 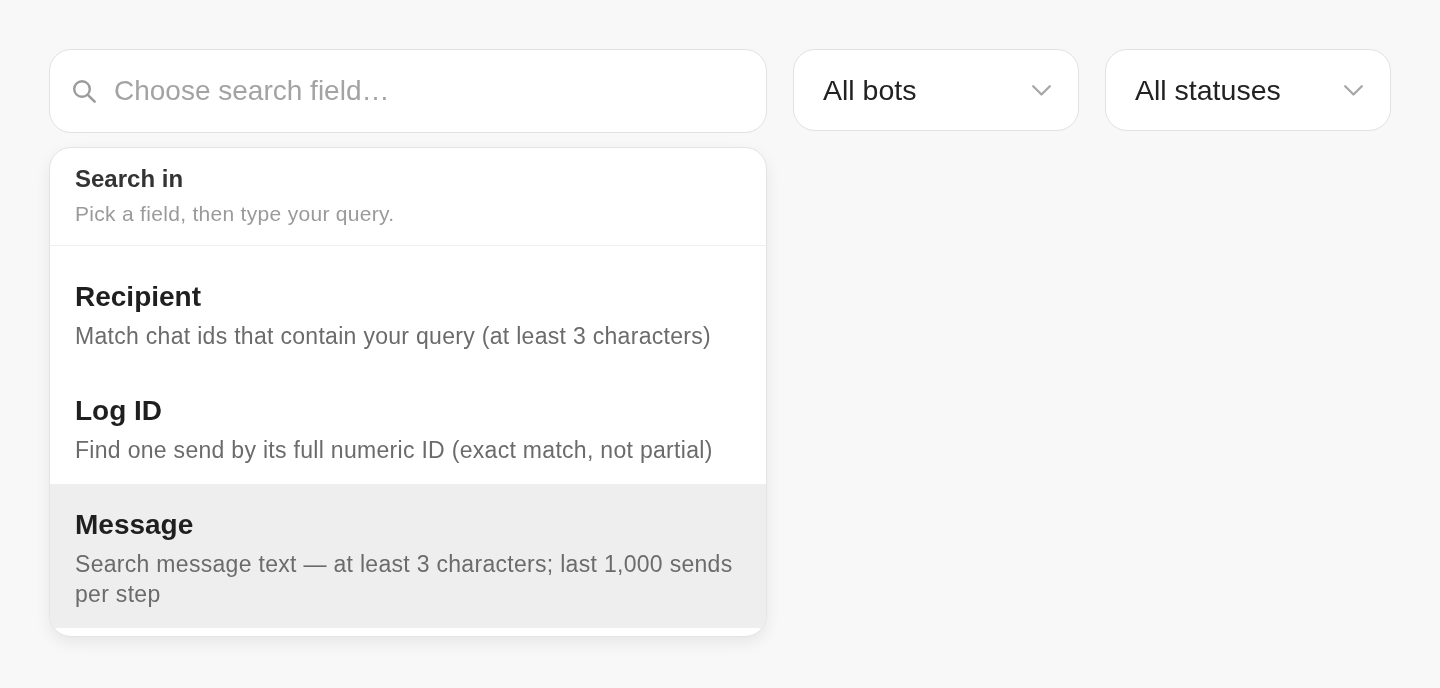 I want to click on menu-title: Search in, so click(x=130, y=179).